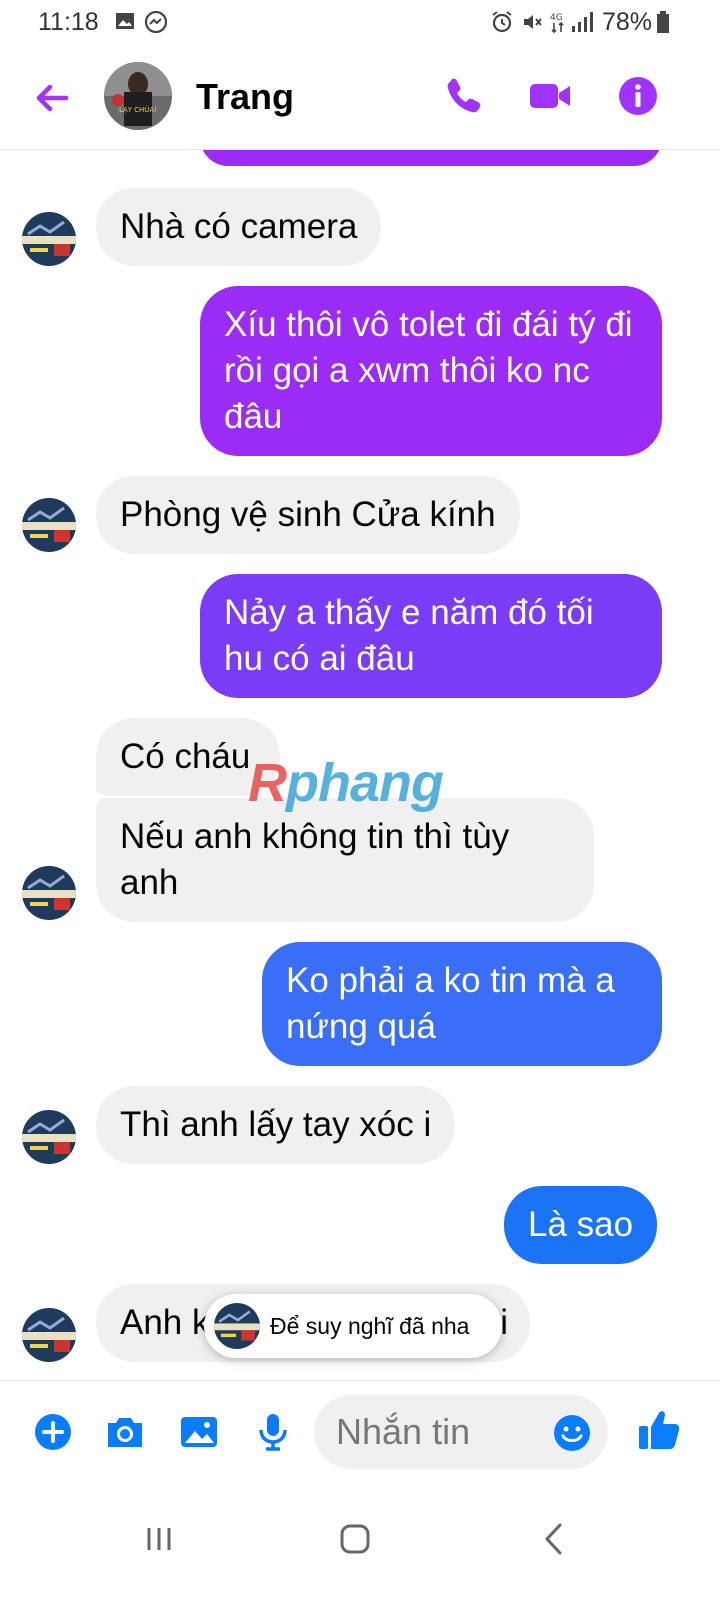 This screenshot has width=720, height=1600. I want to click on back-navigation-icon, so click(555, 1539).